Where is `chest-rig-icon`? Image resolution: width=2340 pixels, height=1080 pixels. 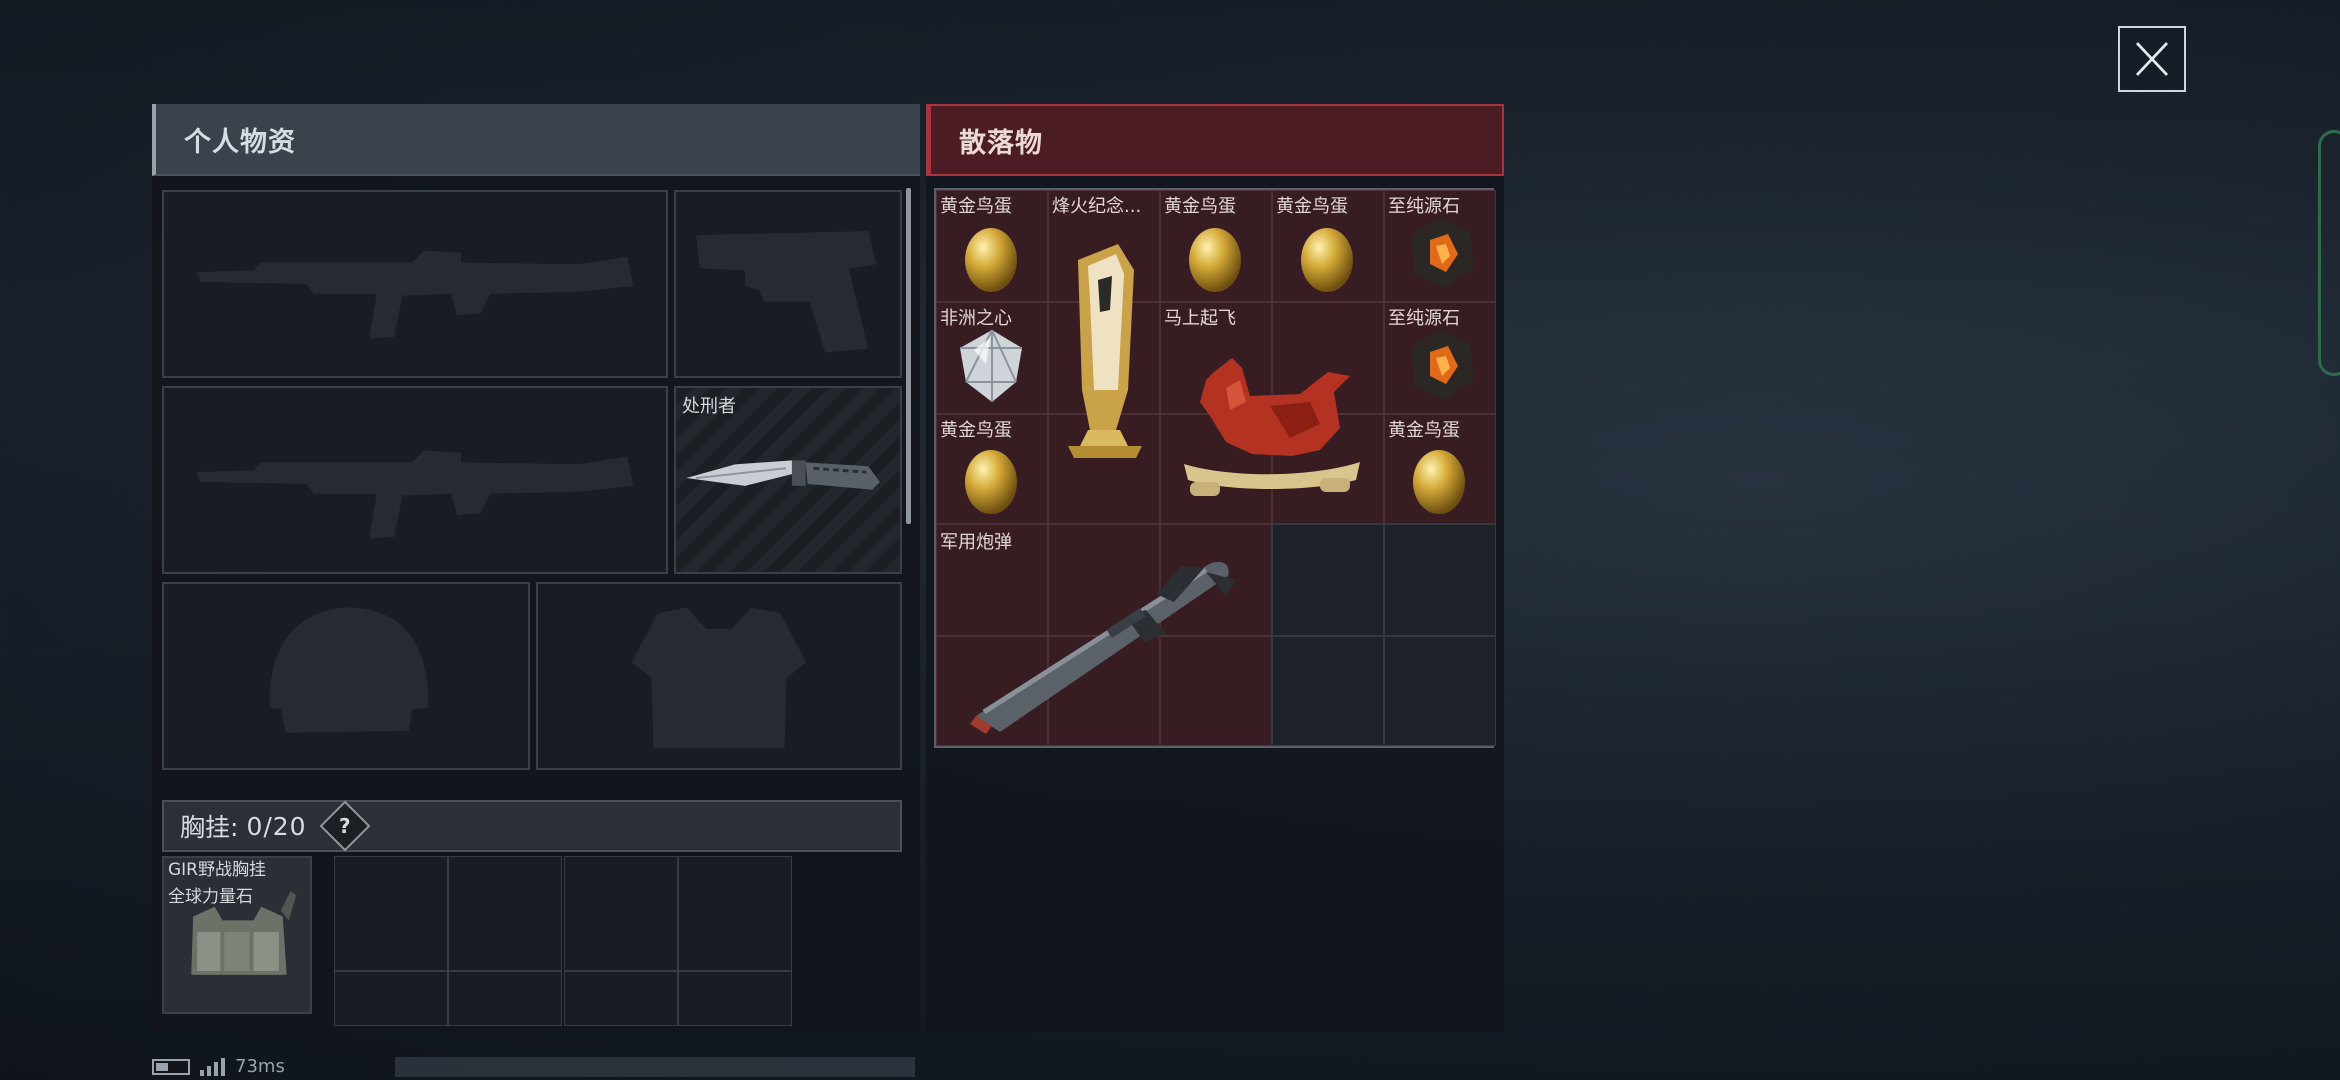
chest-rig-icon is located at coordinates (244, 933).